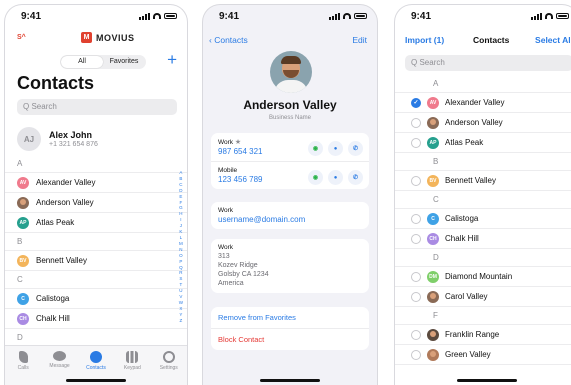 The width and height of the screenshot is (571, 385). I want to click on block-contact-button: Block Contact, so click(290, 339).